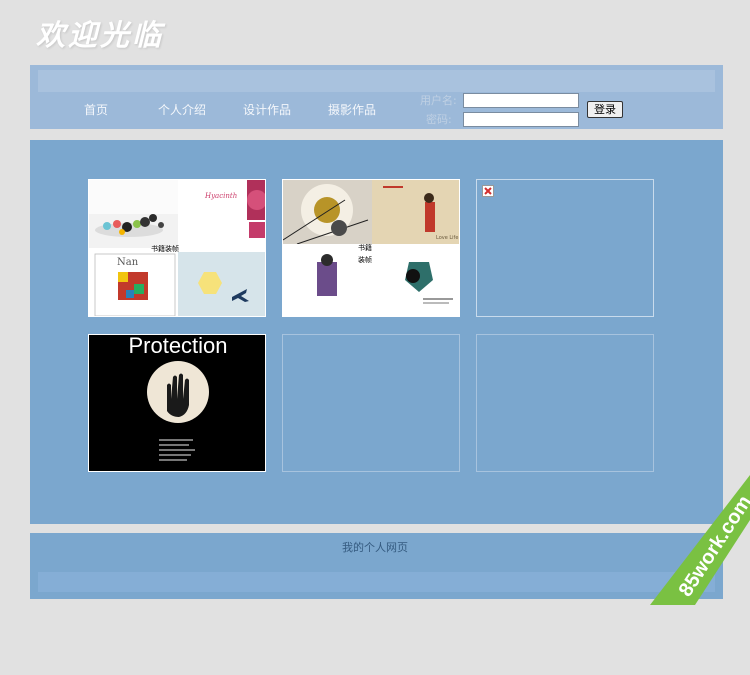  I want to click on username-input, so click(521, 100).